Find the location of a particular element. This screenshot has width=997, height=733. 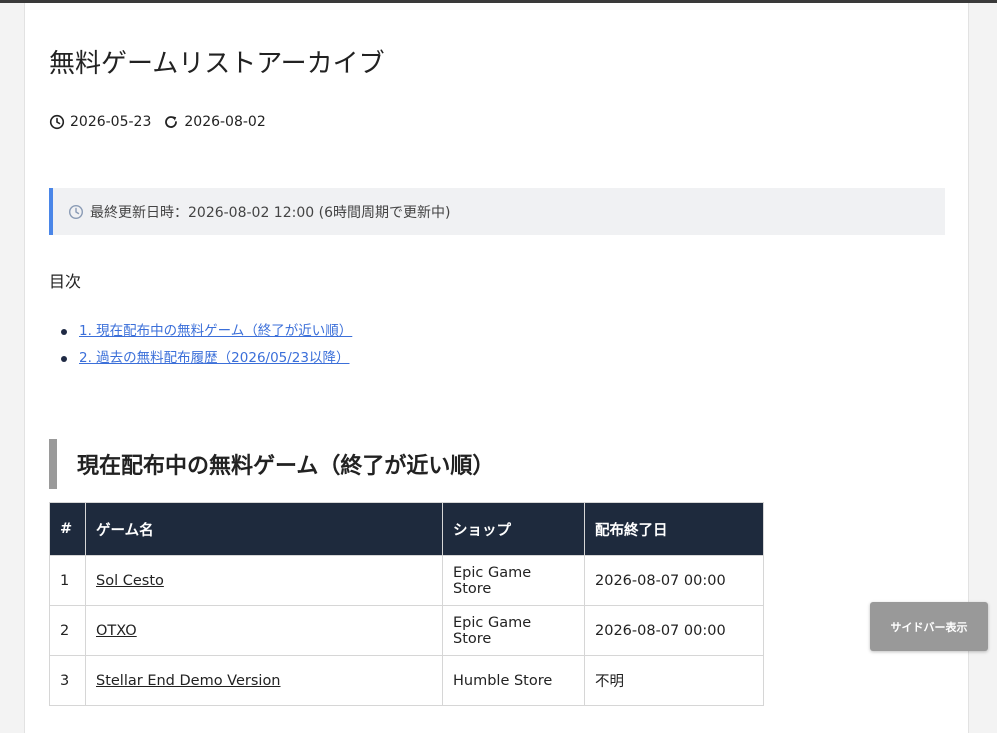

column-header-end-date: 配布終了日 is located at coordinates (674, 529).